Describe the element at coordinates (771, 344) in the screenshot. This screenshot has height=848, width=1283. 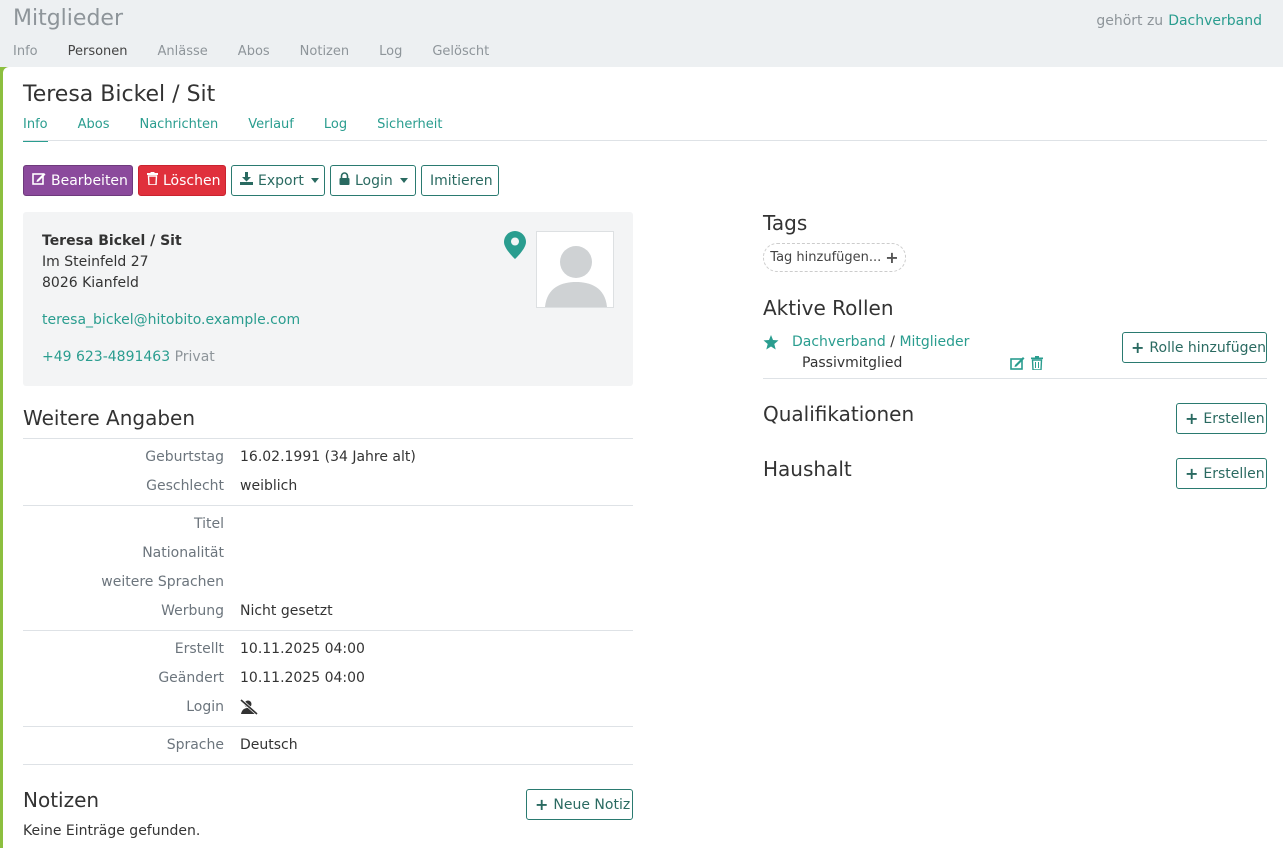
I see `star-icon` at that location.